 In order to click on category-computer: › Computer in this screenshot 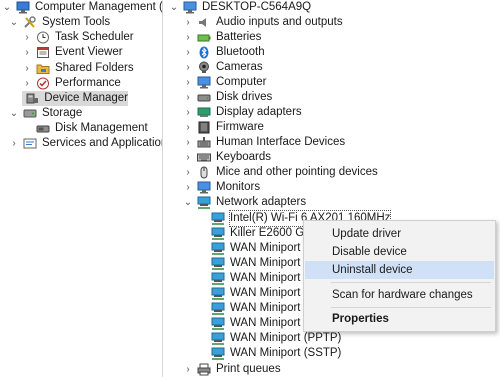, I will do `click(225, 82)`.